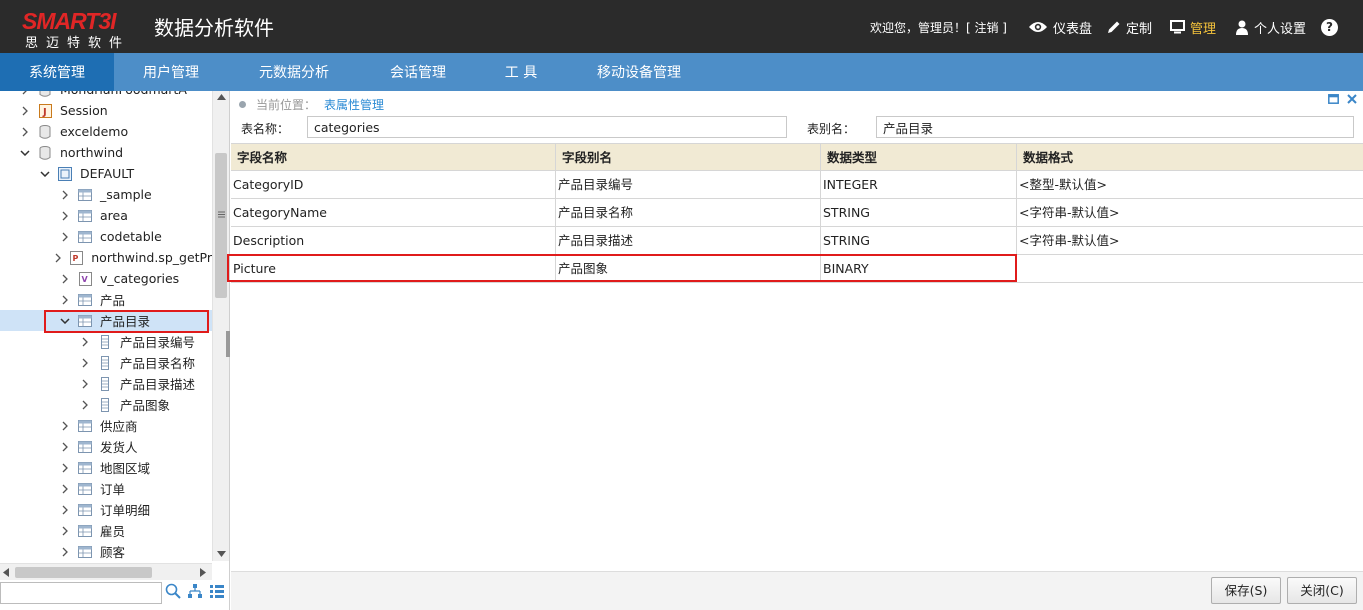 Image resolution: width=1363 pixels, height=610 pixels. What do you see at coordinates (106, 173) in the screenshot?
I see `tree-node: DEFAULT` at bounding box center [106, 173].